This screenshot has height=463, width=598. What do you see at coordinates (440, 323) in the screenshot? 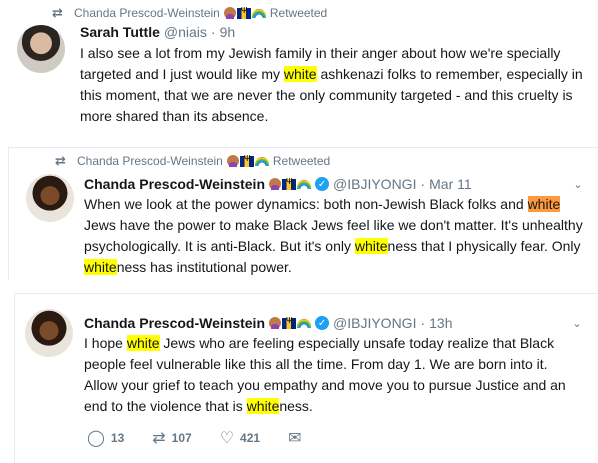
I see `timestamp: 13h` at bounding box center [440, 323].